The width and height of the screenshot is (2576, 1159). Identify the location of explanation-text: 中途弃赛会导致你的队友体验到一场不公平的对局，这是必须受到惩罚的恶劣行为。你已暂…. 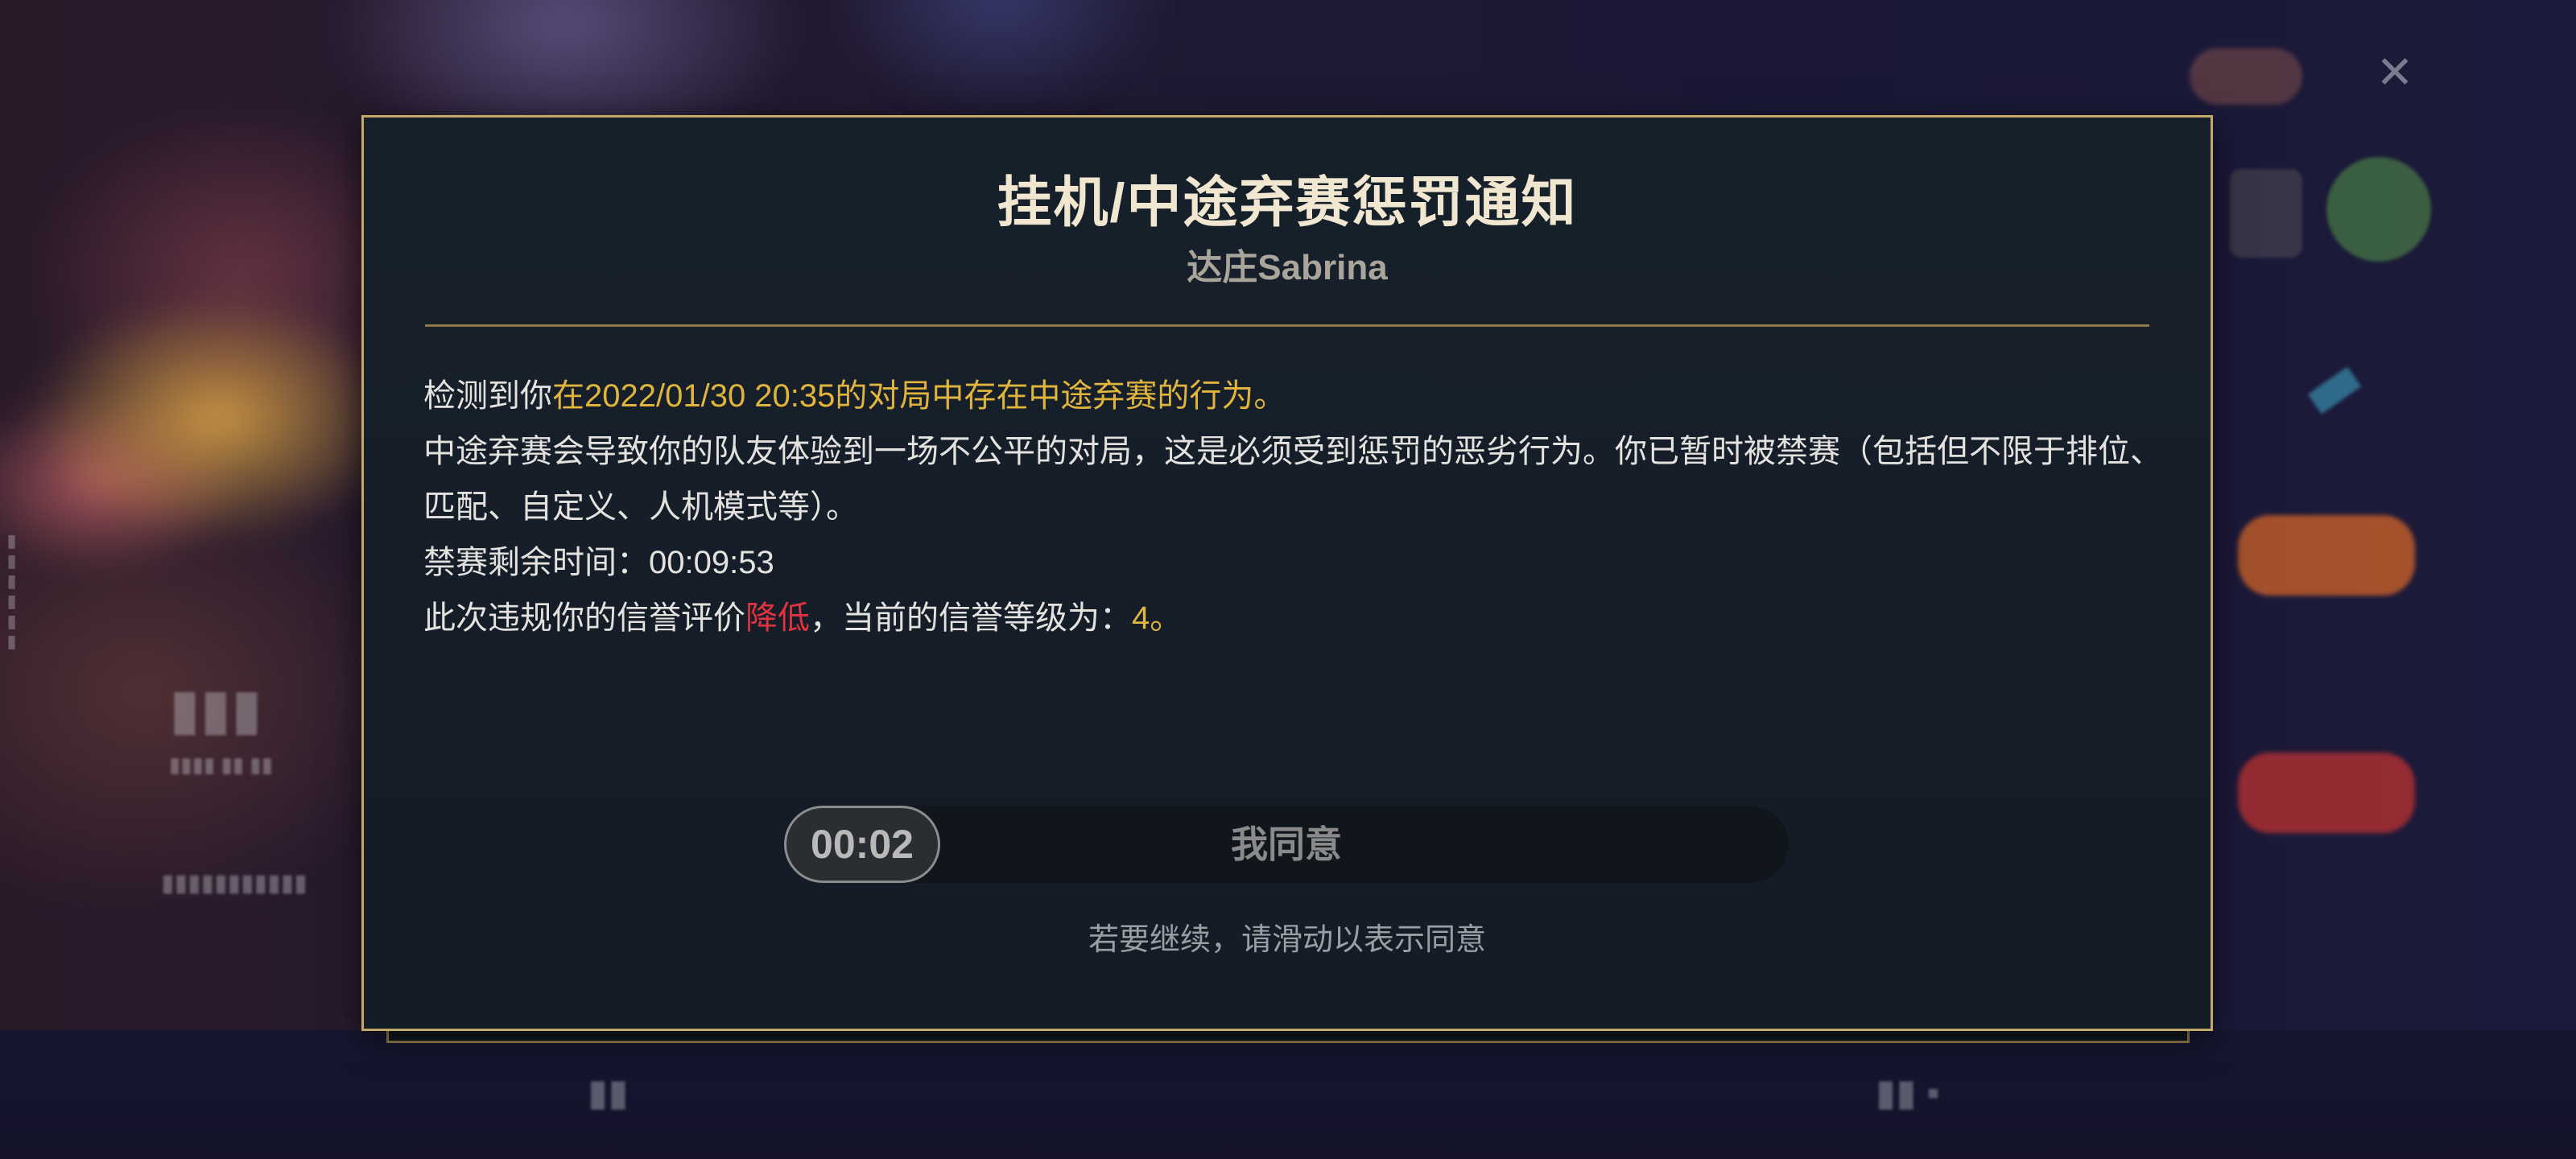
(1292, 480).